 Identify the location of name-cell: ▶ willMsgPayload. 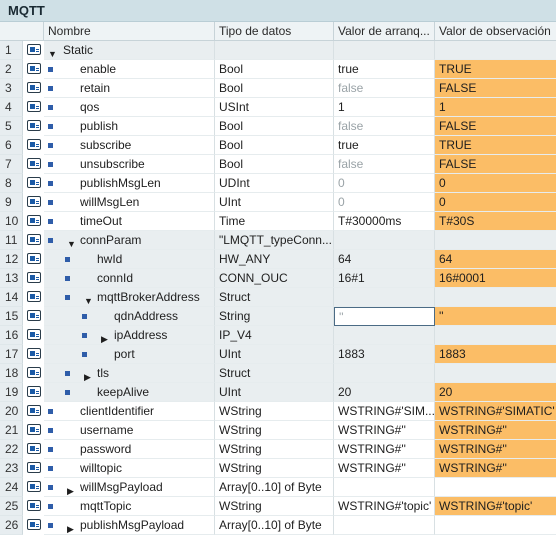
(129, 487).